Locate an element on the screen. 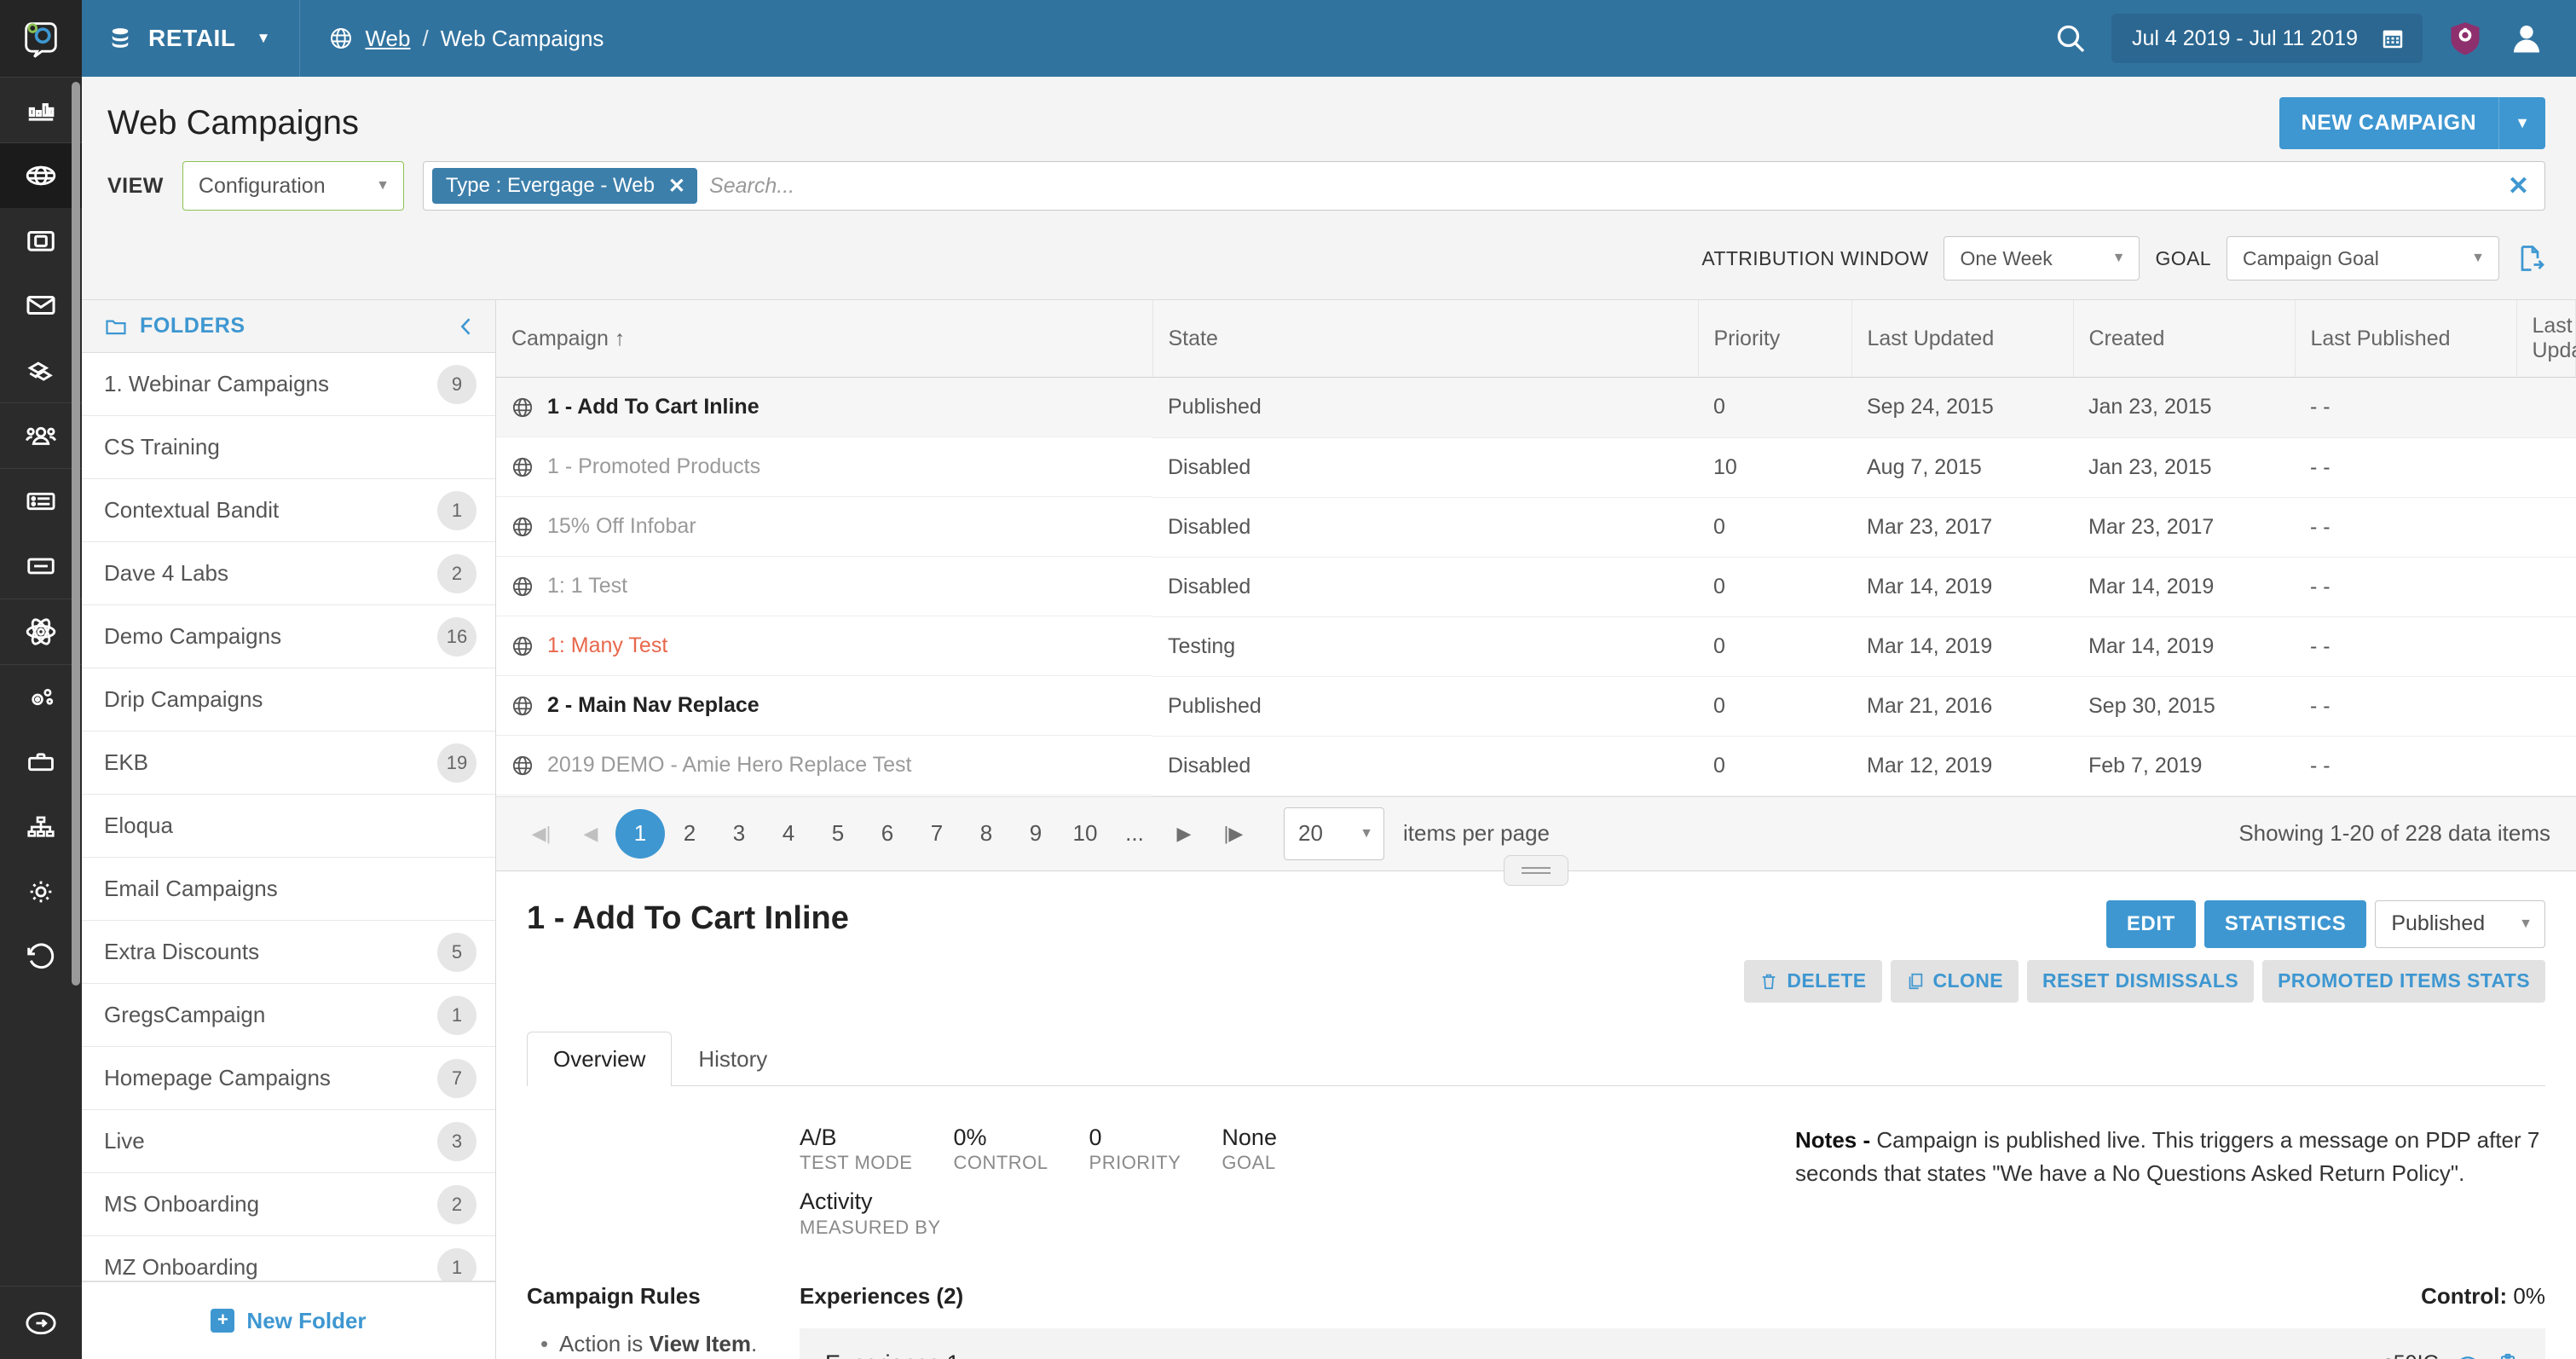 The height and width of the screenshot is (1359, 2576). last-page-button: |▶ is located at coordinates (1233, 834).